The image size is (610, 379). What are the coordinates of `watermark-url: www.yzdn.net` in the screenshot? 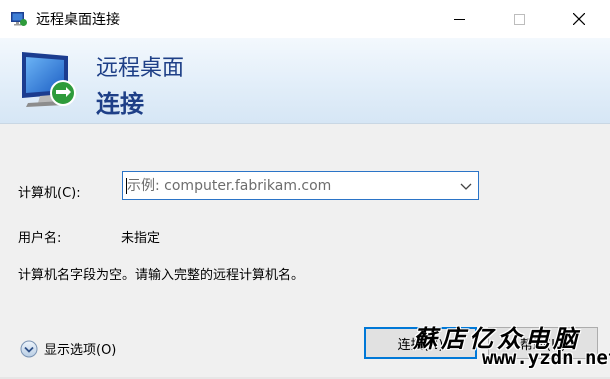 It's located at (546, 358).